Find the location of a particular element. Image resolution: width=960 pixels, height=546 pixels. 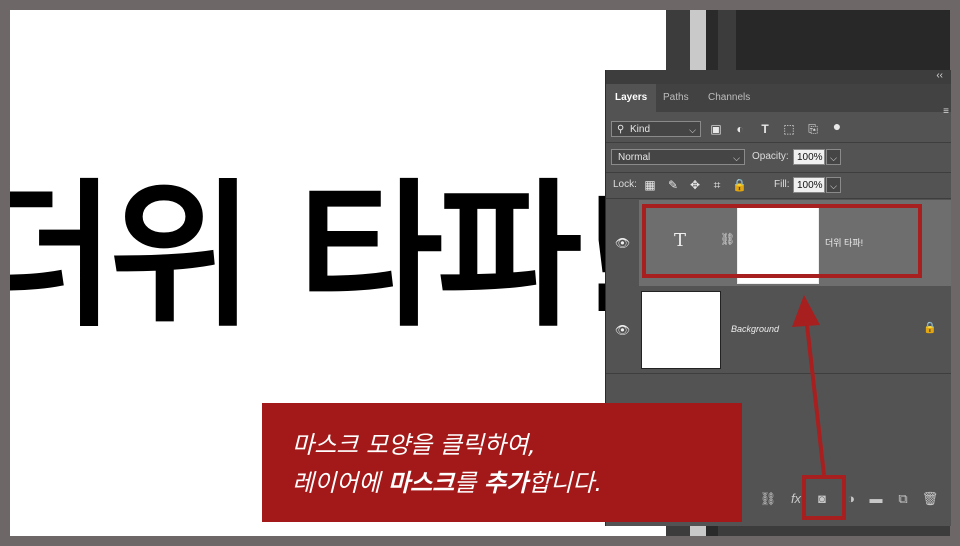

lock-artboard-icon: ⌗ is located at coordinates (717, 185).